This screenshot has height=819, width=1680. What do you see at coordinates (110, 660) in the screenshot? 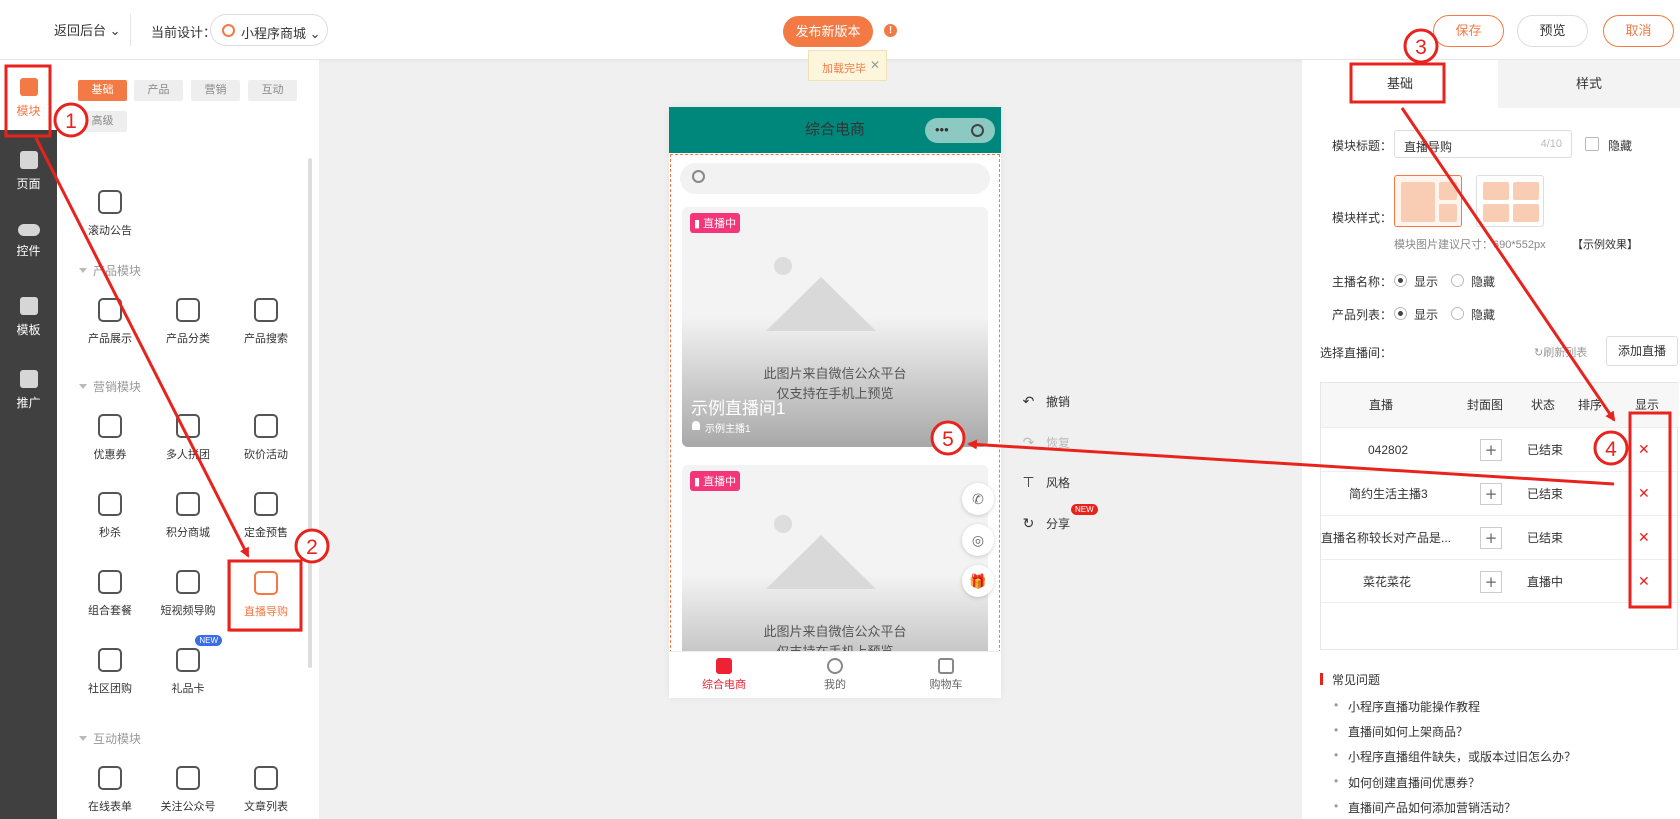
I see `community-icon` at bounding box center [110, 660].